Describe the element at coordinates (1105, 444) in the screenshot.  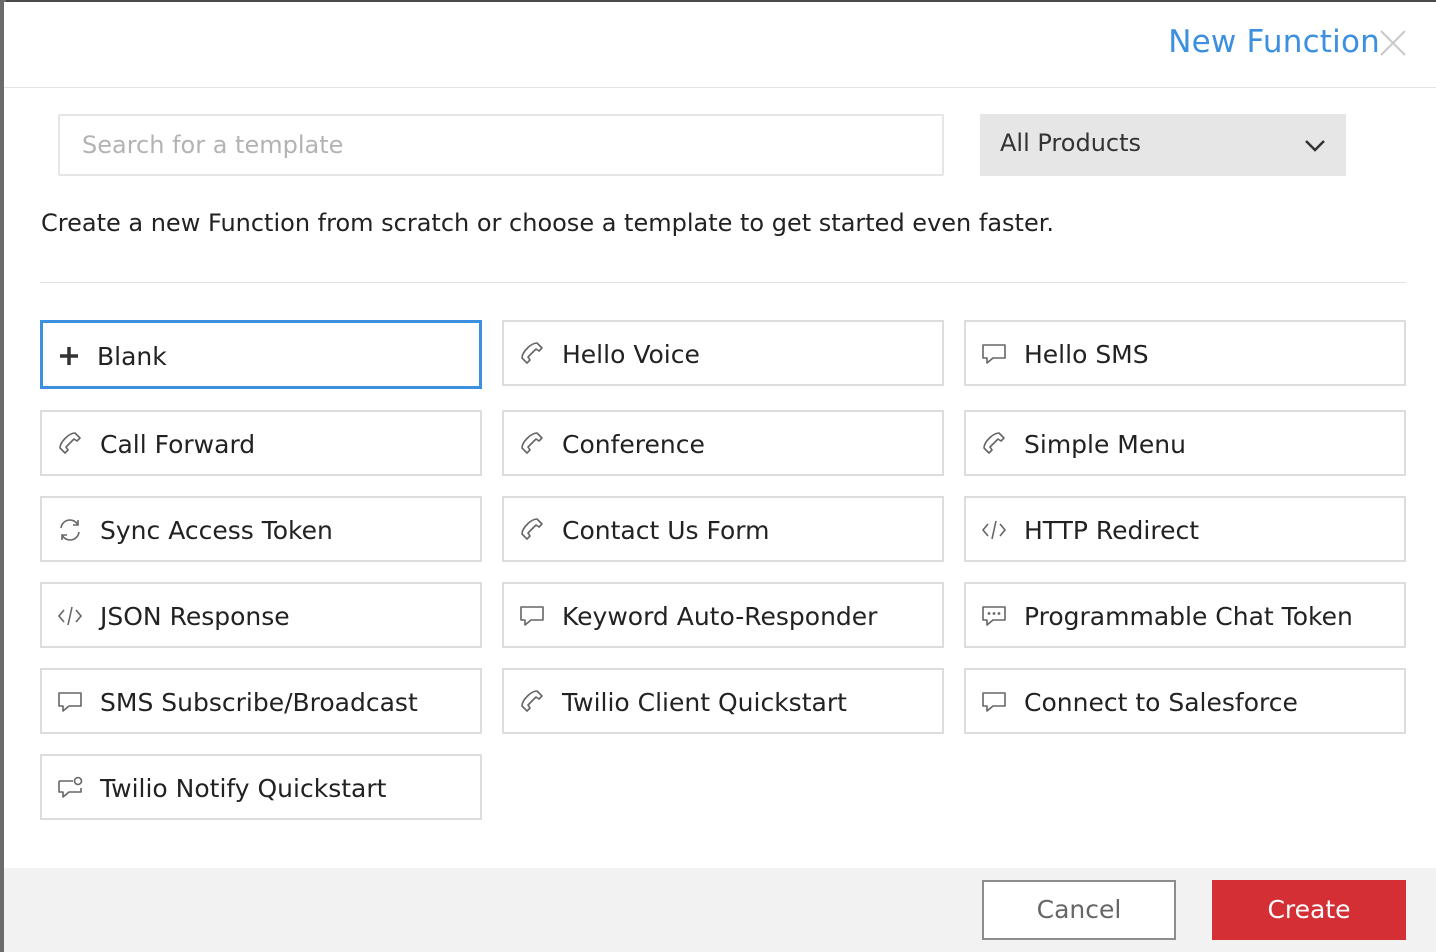
I see `template-tile-label: Simple Menu` at that location.